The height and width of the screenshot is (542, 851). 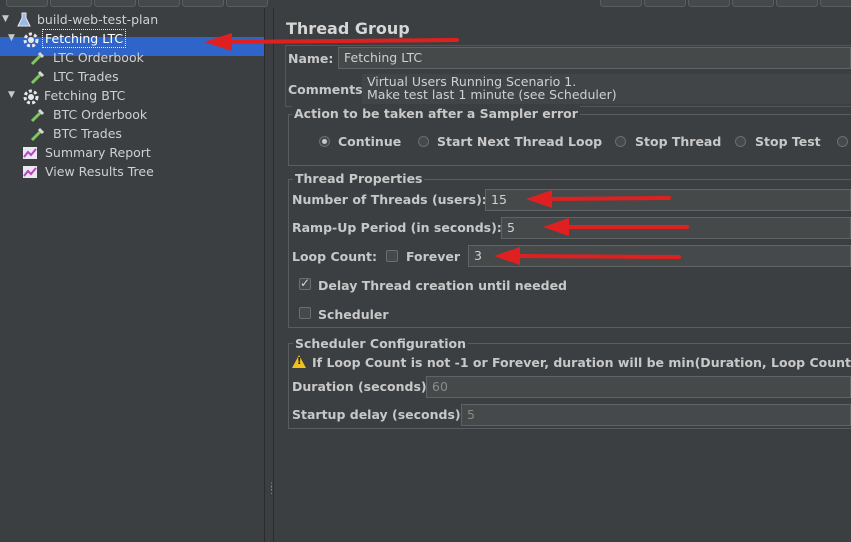 What do you see at coordinates (616, 227) in the screenshot?
I see `annotation-arrow-rampup` at bounding box center [616, 227].